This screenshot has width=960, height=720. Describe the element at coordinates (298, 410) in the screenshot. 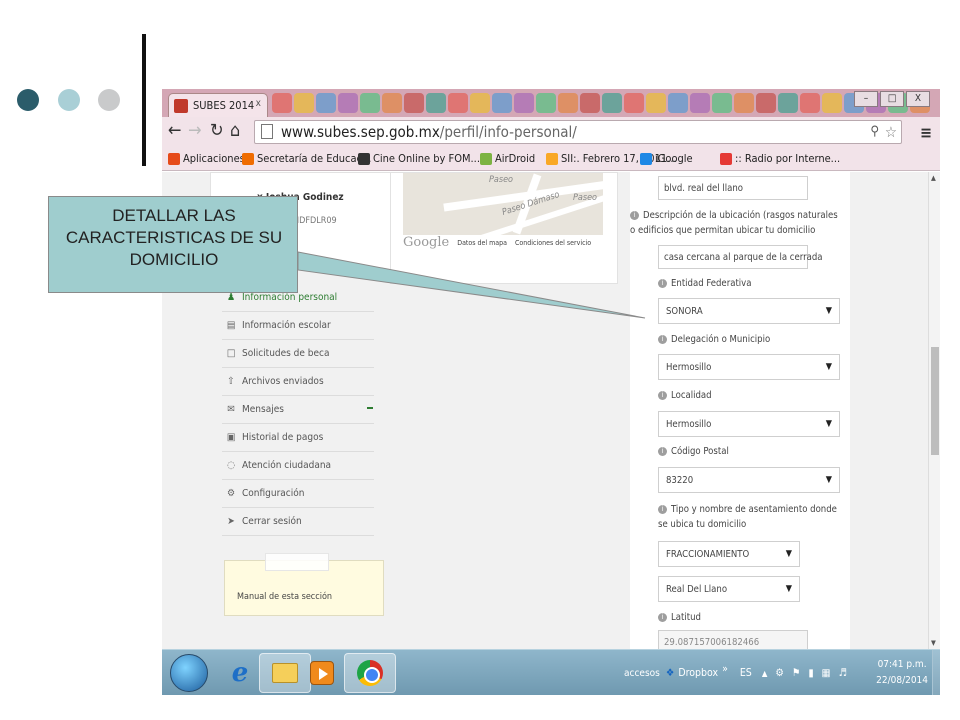

I see `sidebar-item-mensajes: ✉ Mensajes` at that location.